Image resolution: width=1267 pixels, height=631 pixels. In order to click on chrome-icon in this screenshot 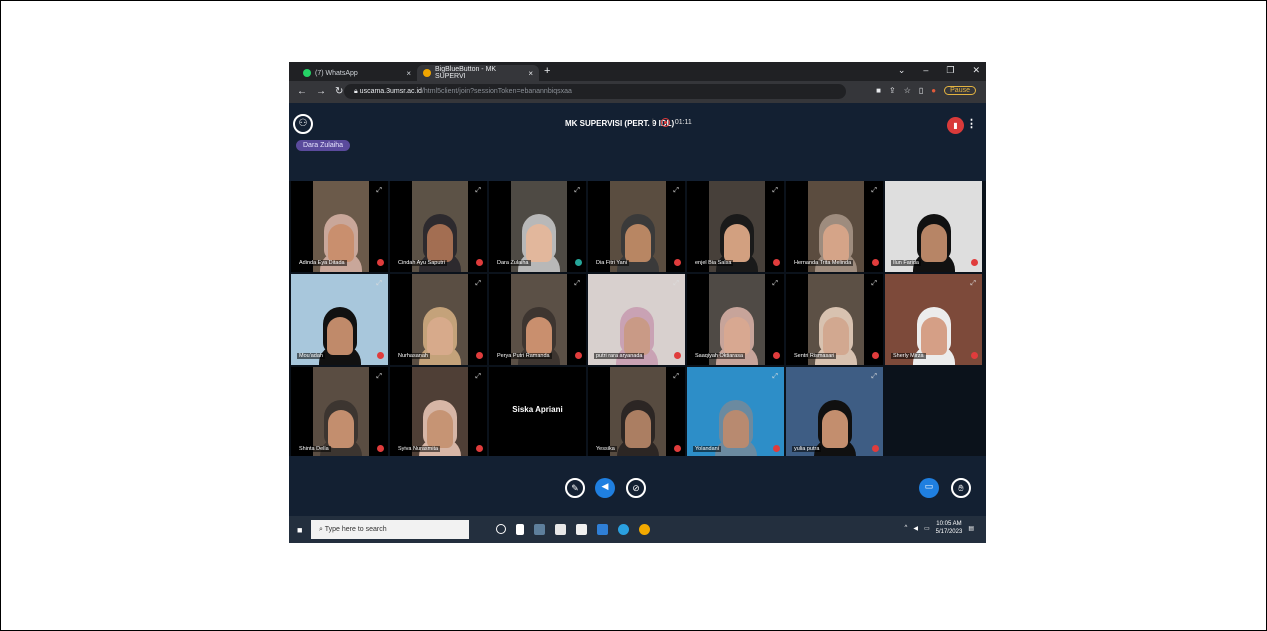, I will do `click(644, 529)`.